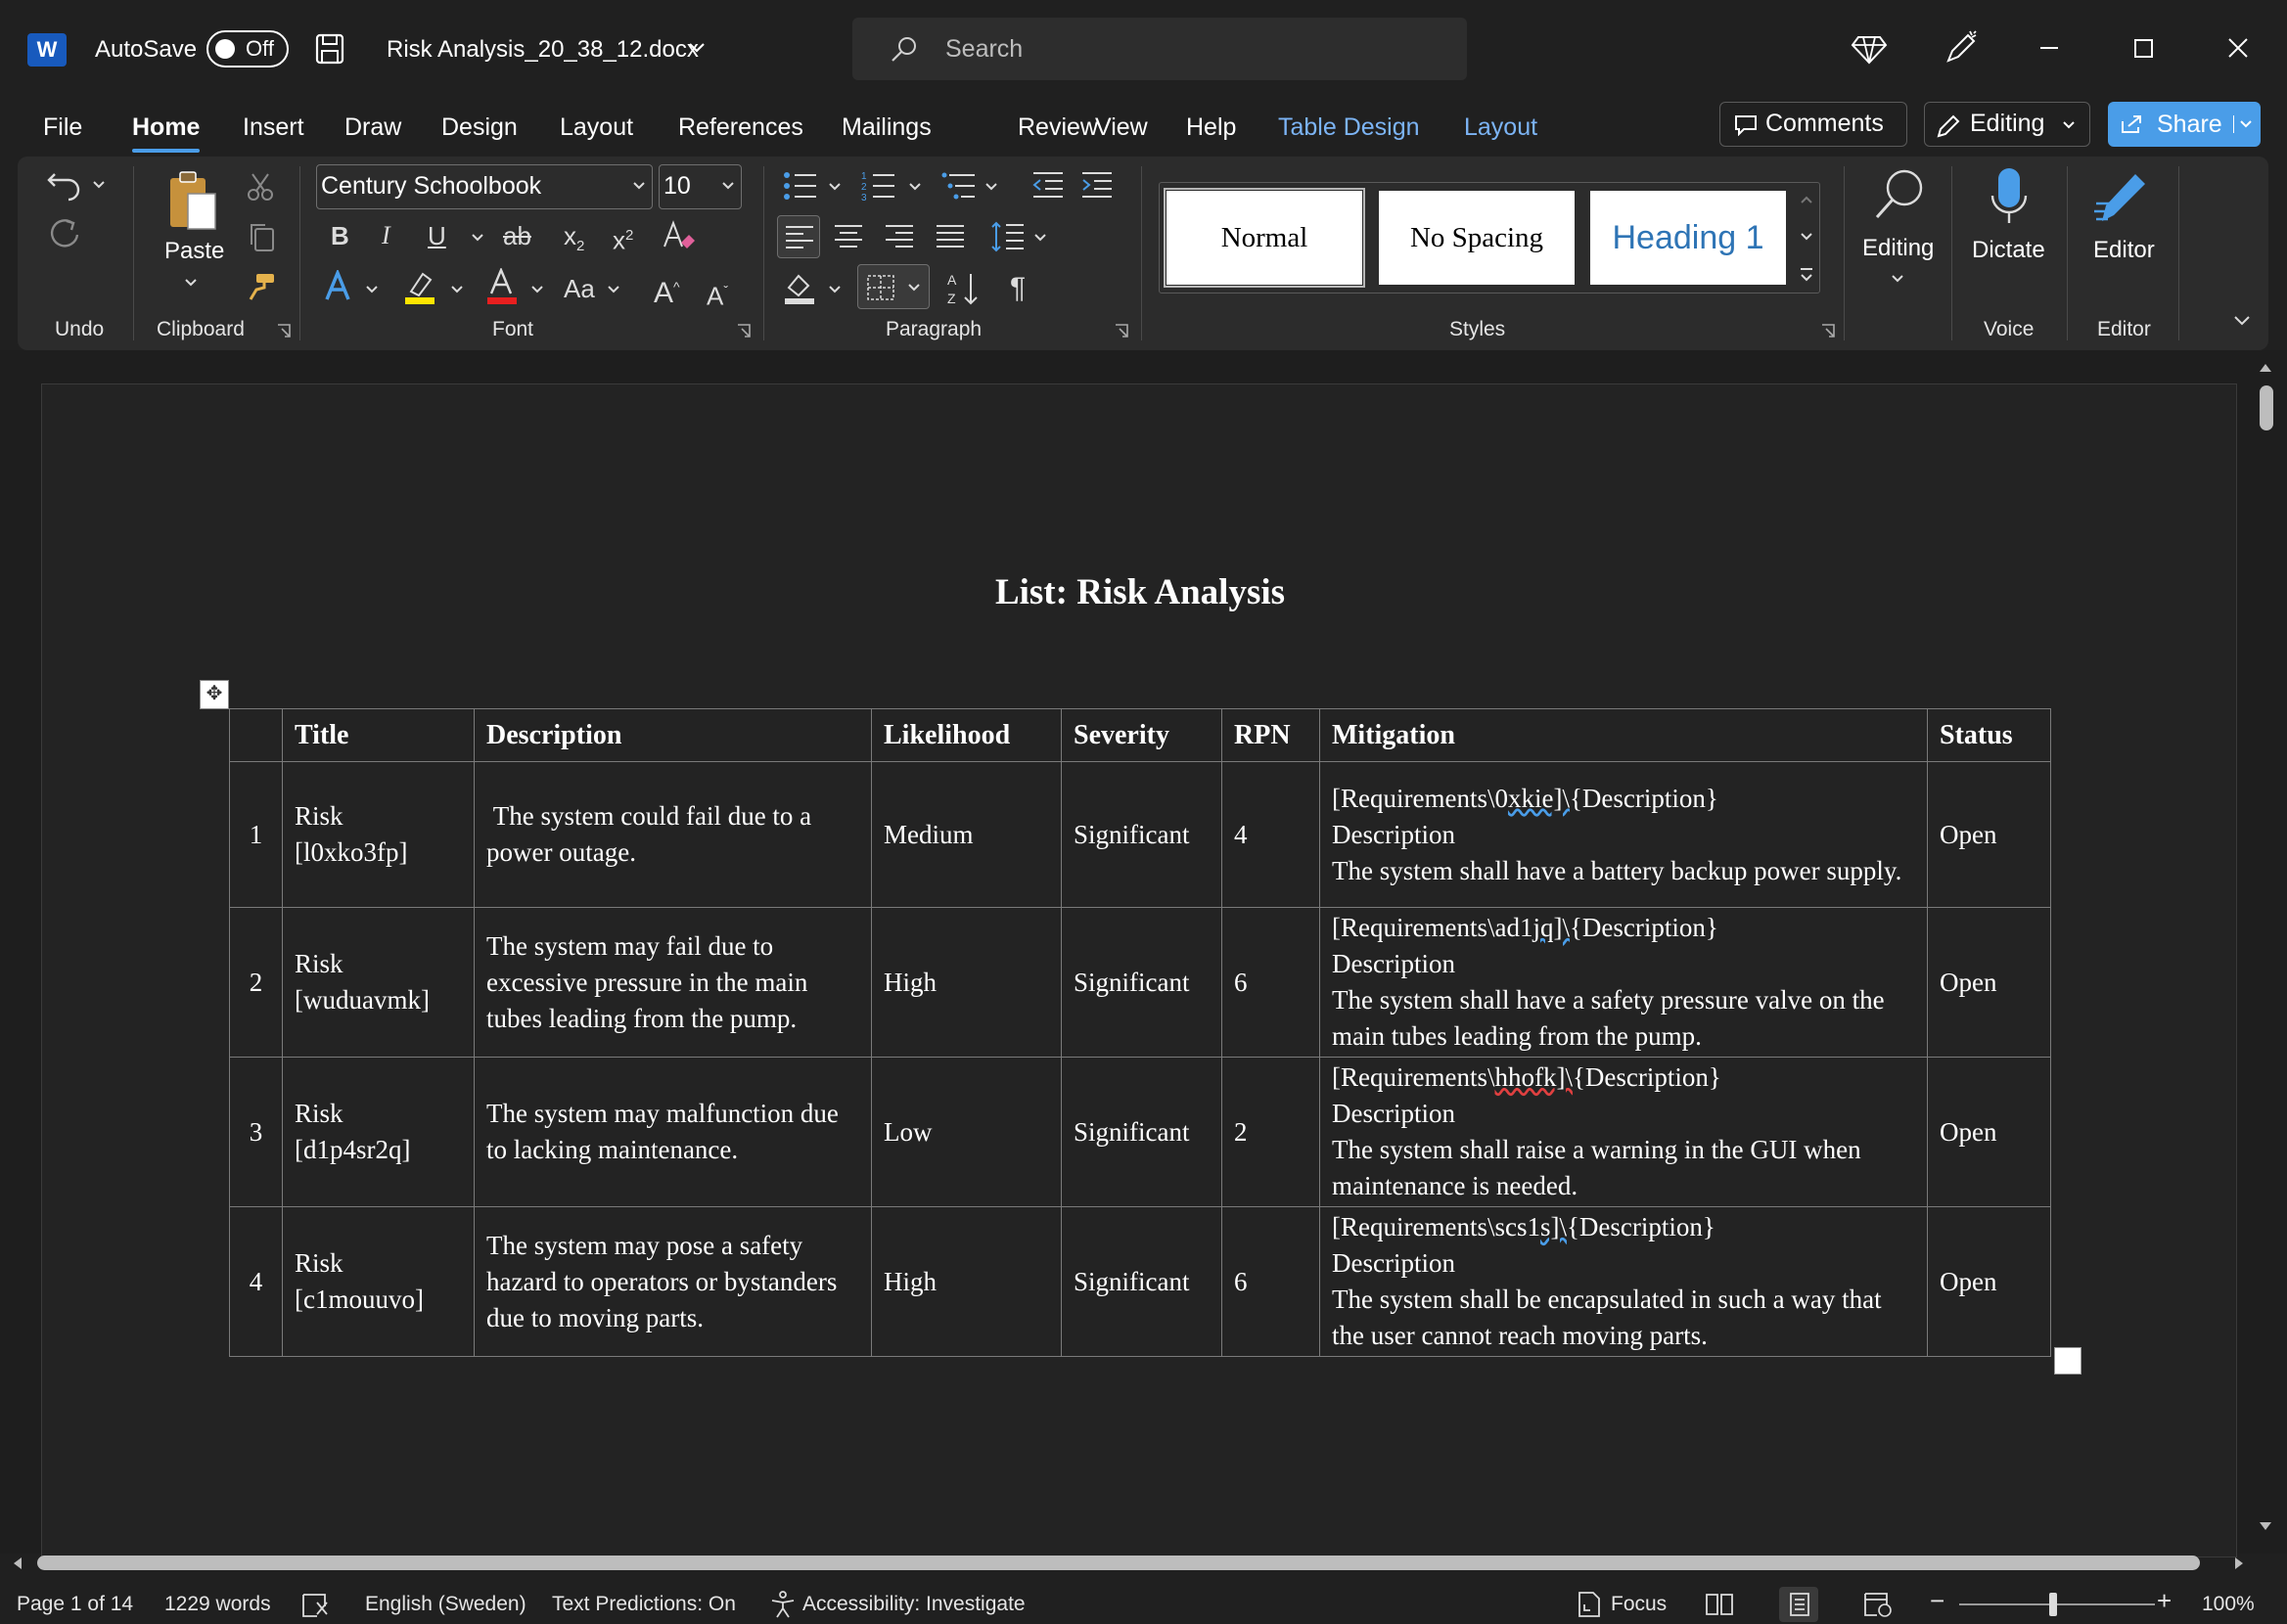 The image size is (2287, 1624). What do you see at coordinates (2265, 368) in the screenshot?
I see `scroll-up-icon` at bounding box center [2265, 368].